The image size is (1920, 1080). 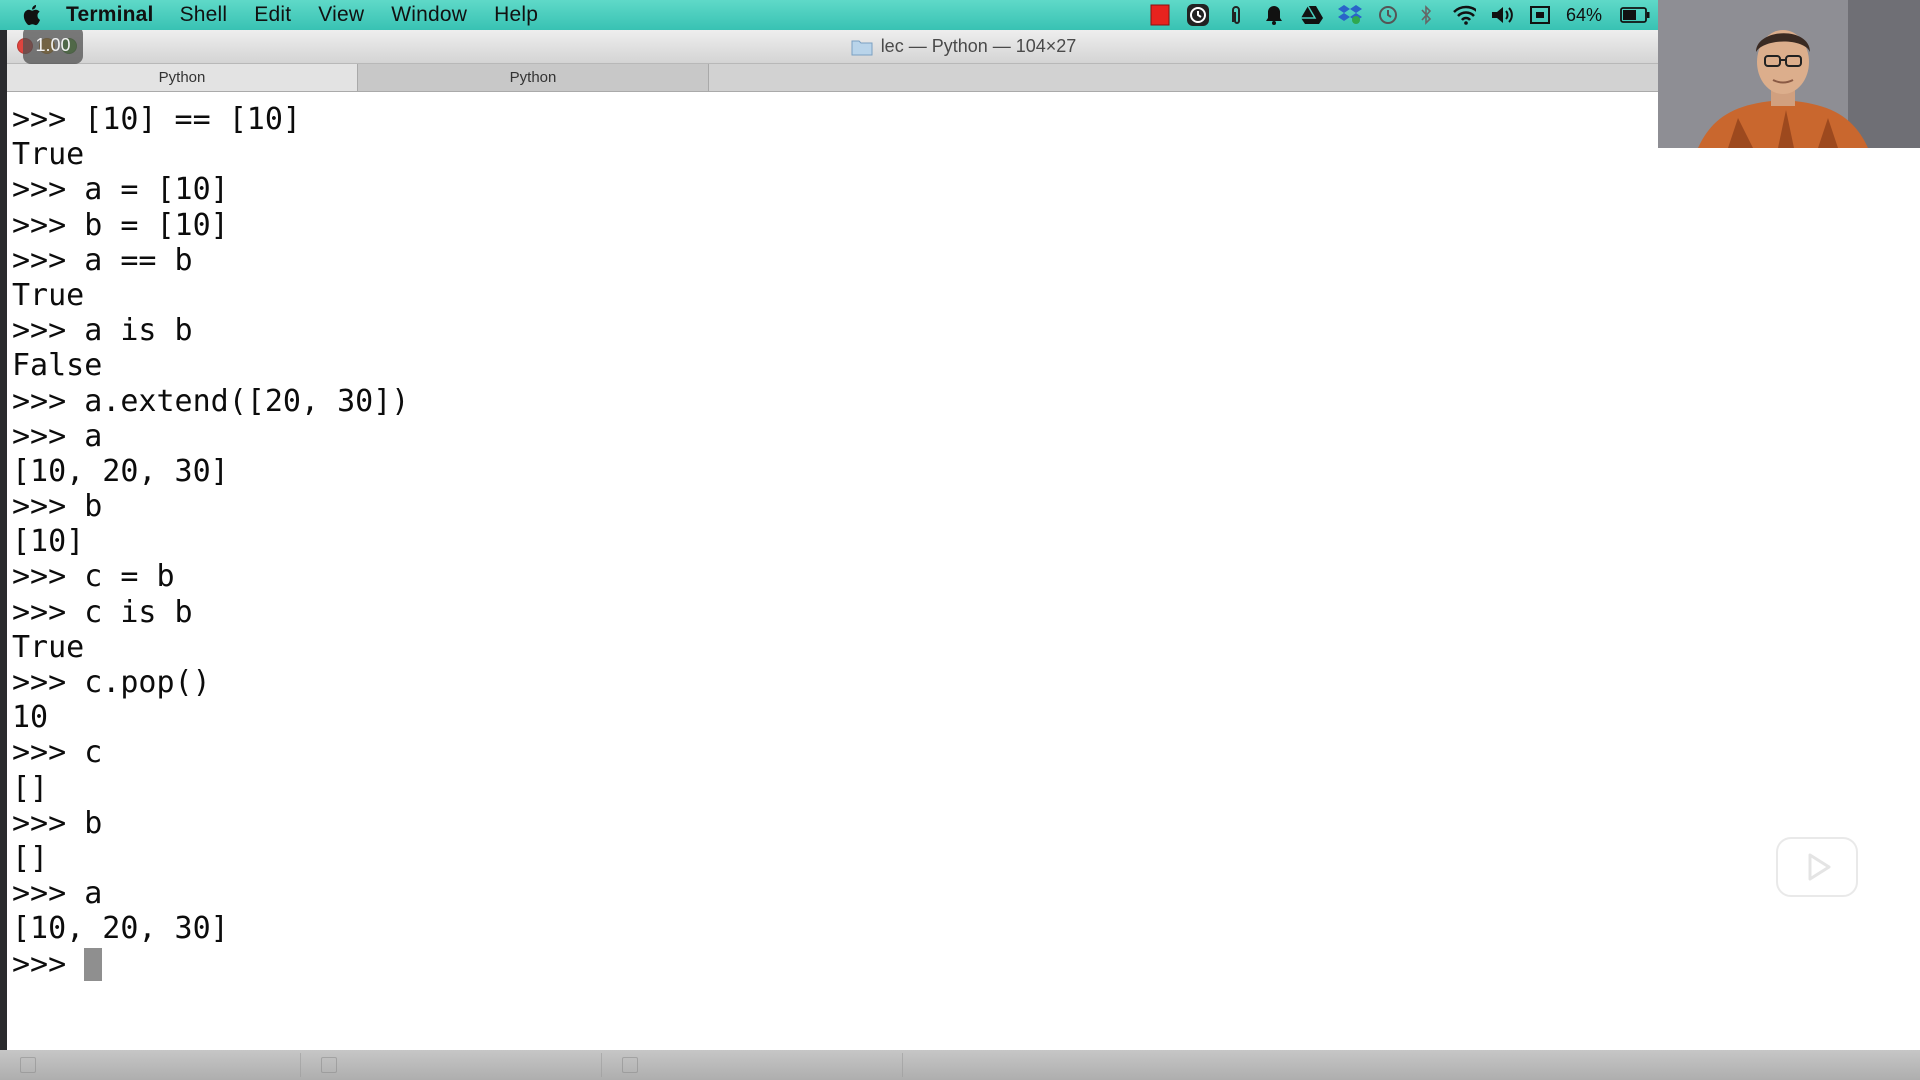 What do you see at coordinates (1198, 15) in the screenshot?
I see `clock-badge-icon` at bounding box center [1198, 15].